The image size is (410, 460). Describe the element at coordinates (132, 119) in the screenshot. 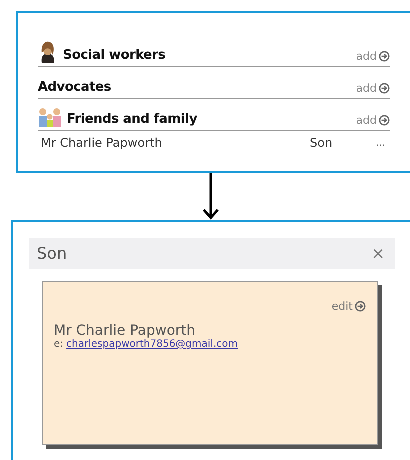

I see `group-title: Friends and family` at that location.